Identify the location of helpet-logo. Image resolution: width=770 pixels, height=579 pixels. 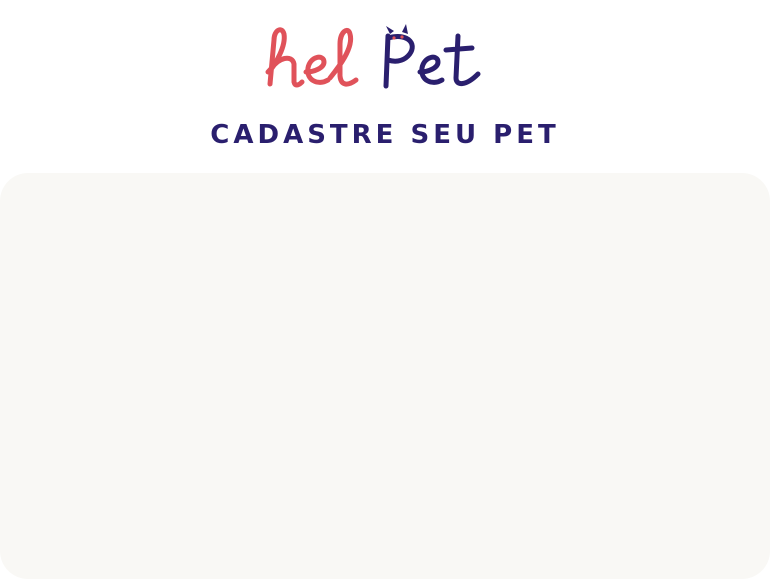
(375, 59).